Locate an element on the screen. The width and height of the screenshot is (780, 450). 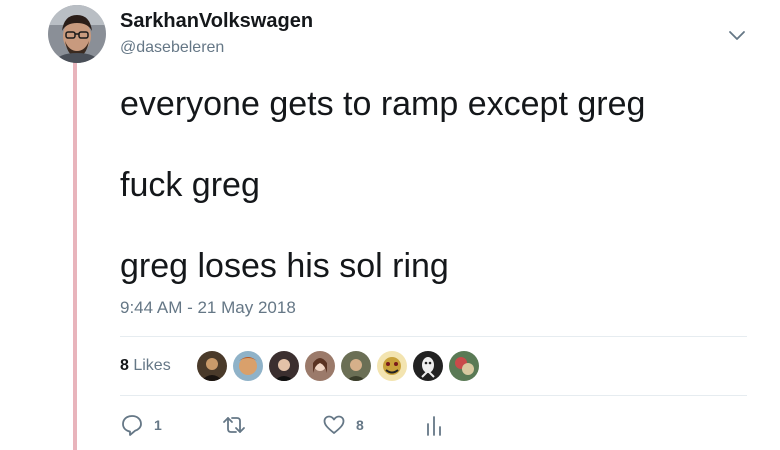
analytics-button is located at coordinates (434, 425).